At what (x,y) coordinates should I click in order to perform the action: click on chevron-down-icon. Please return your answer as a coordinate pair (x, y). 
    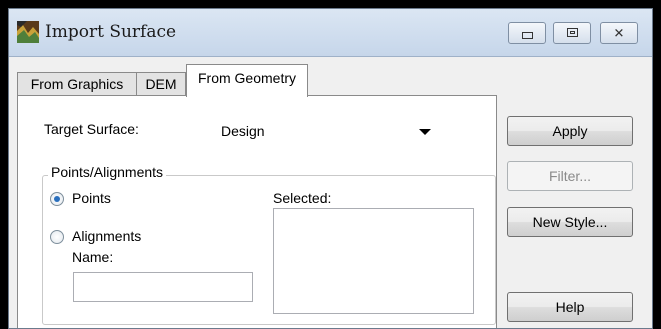
    Looking at the image, I should click on (425, 132).